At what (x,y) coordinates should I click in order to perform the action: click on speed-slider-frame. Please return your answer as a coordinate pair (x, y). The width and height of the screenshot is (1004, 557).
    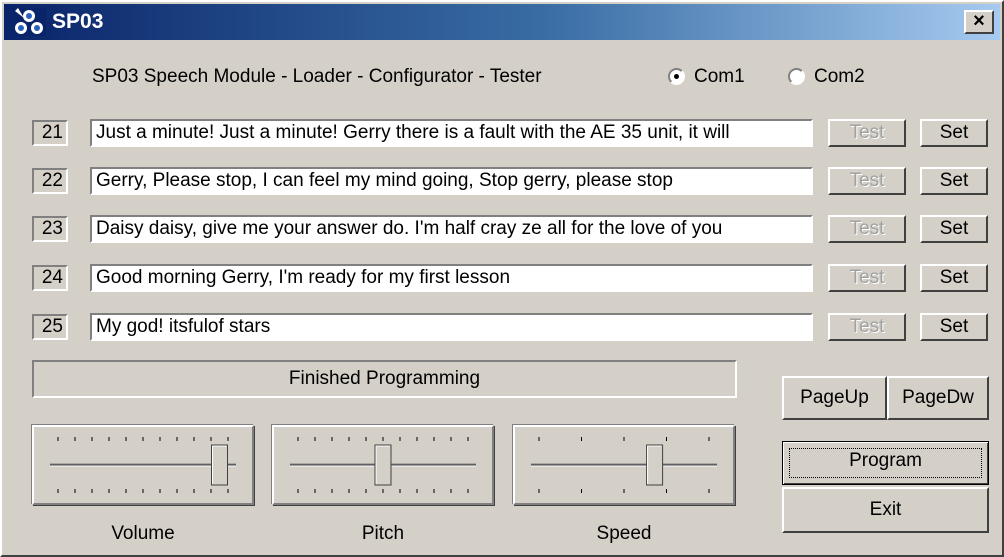
    Looking at the image, I should click on (624, 465).